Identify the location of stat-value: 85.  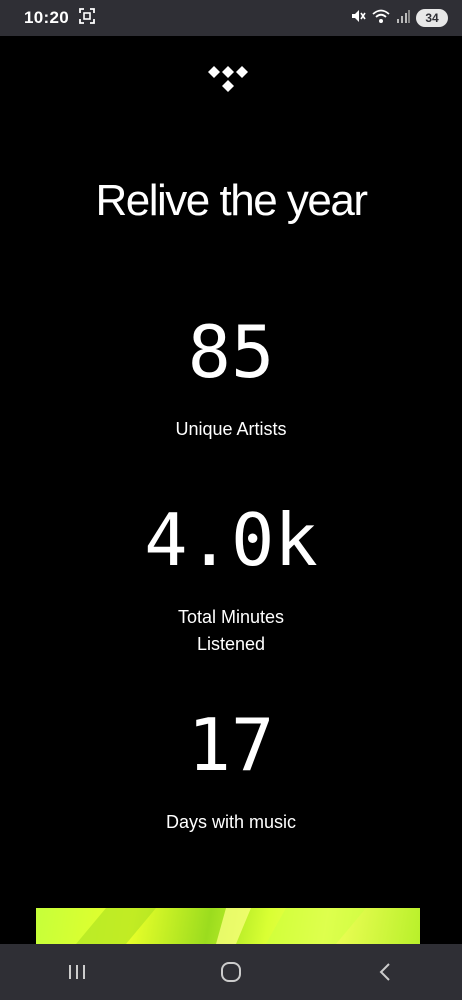
(231, 352).